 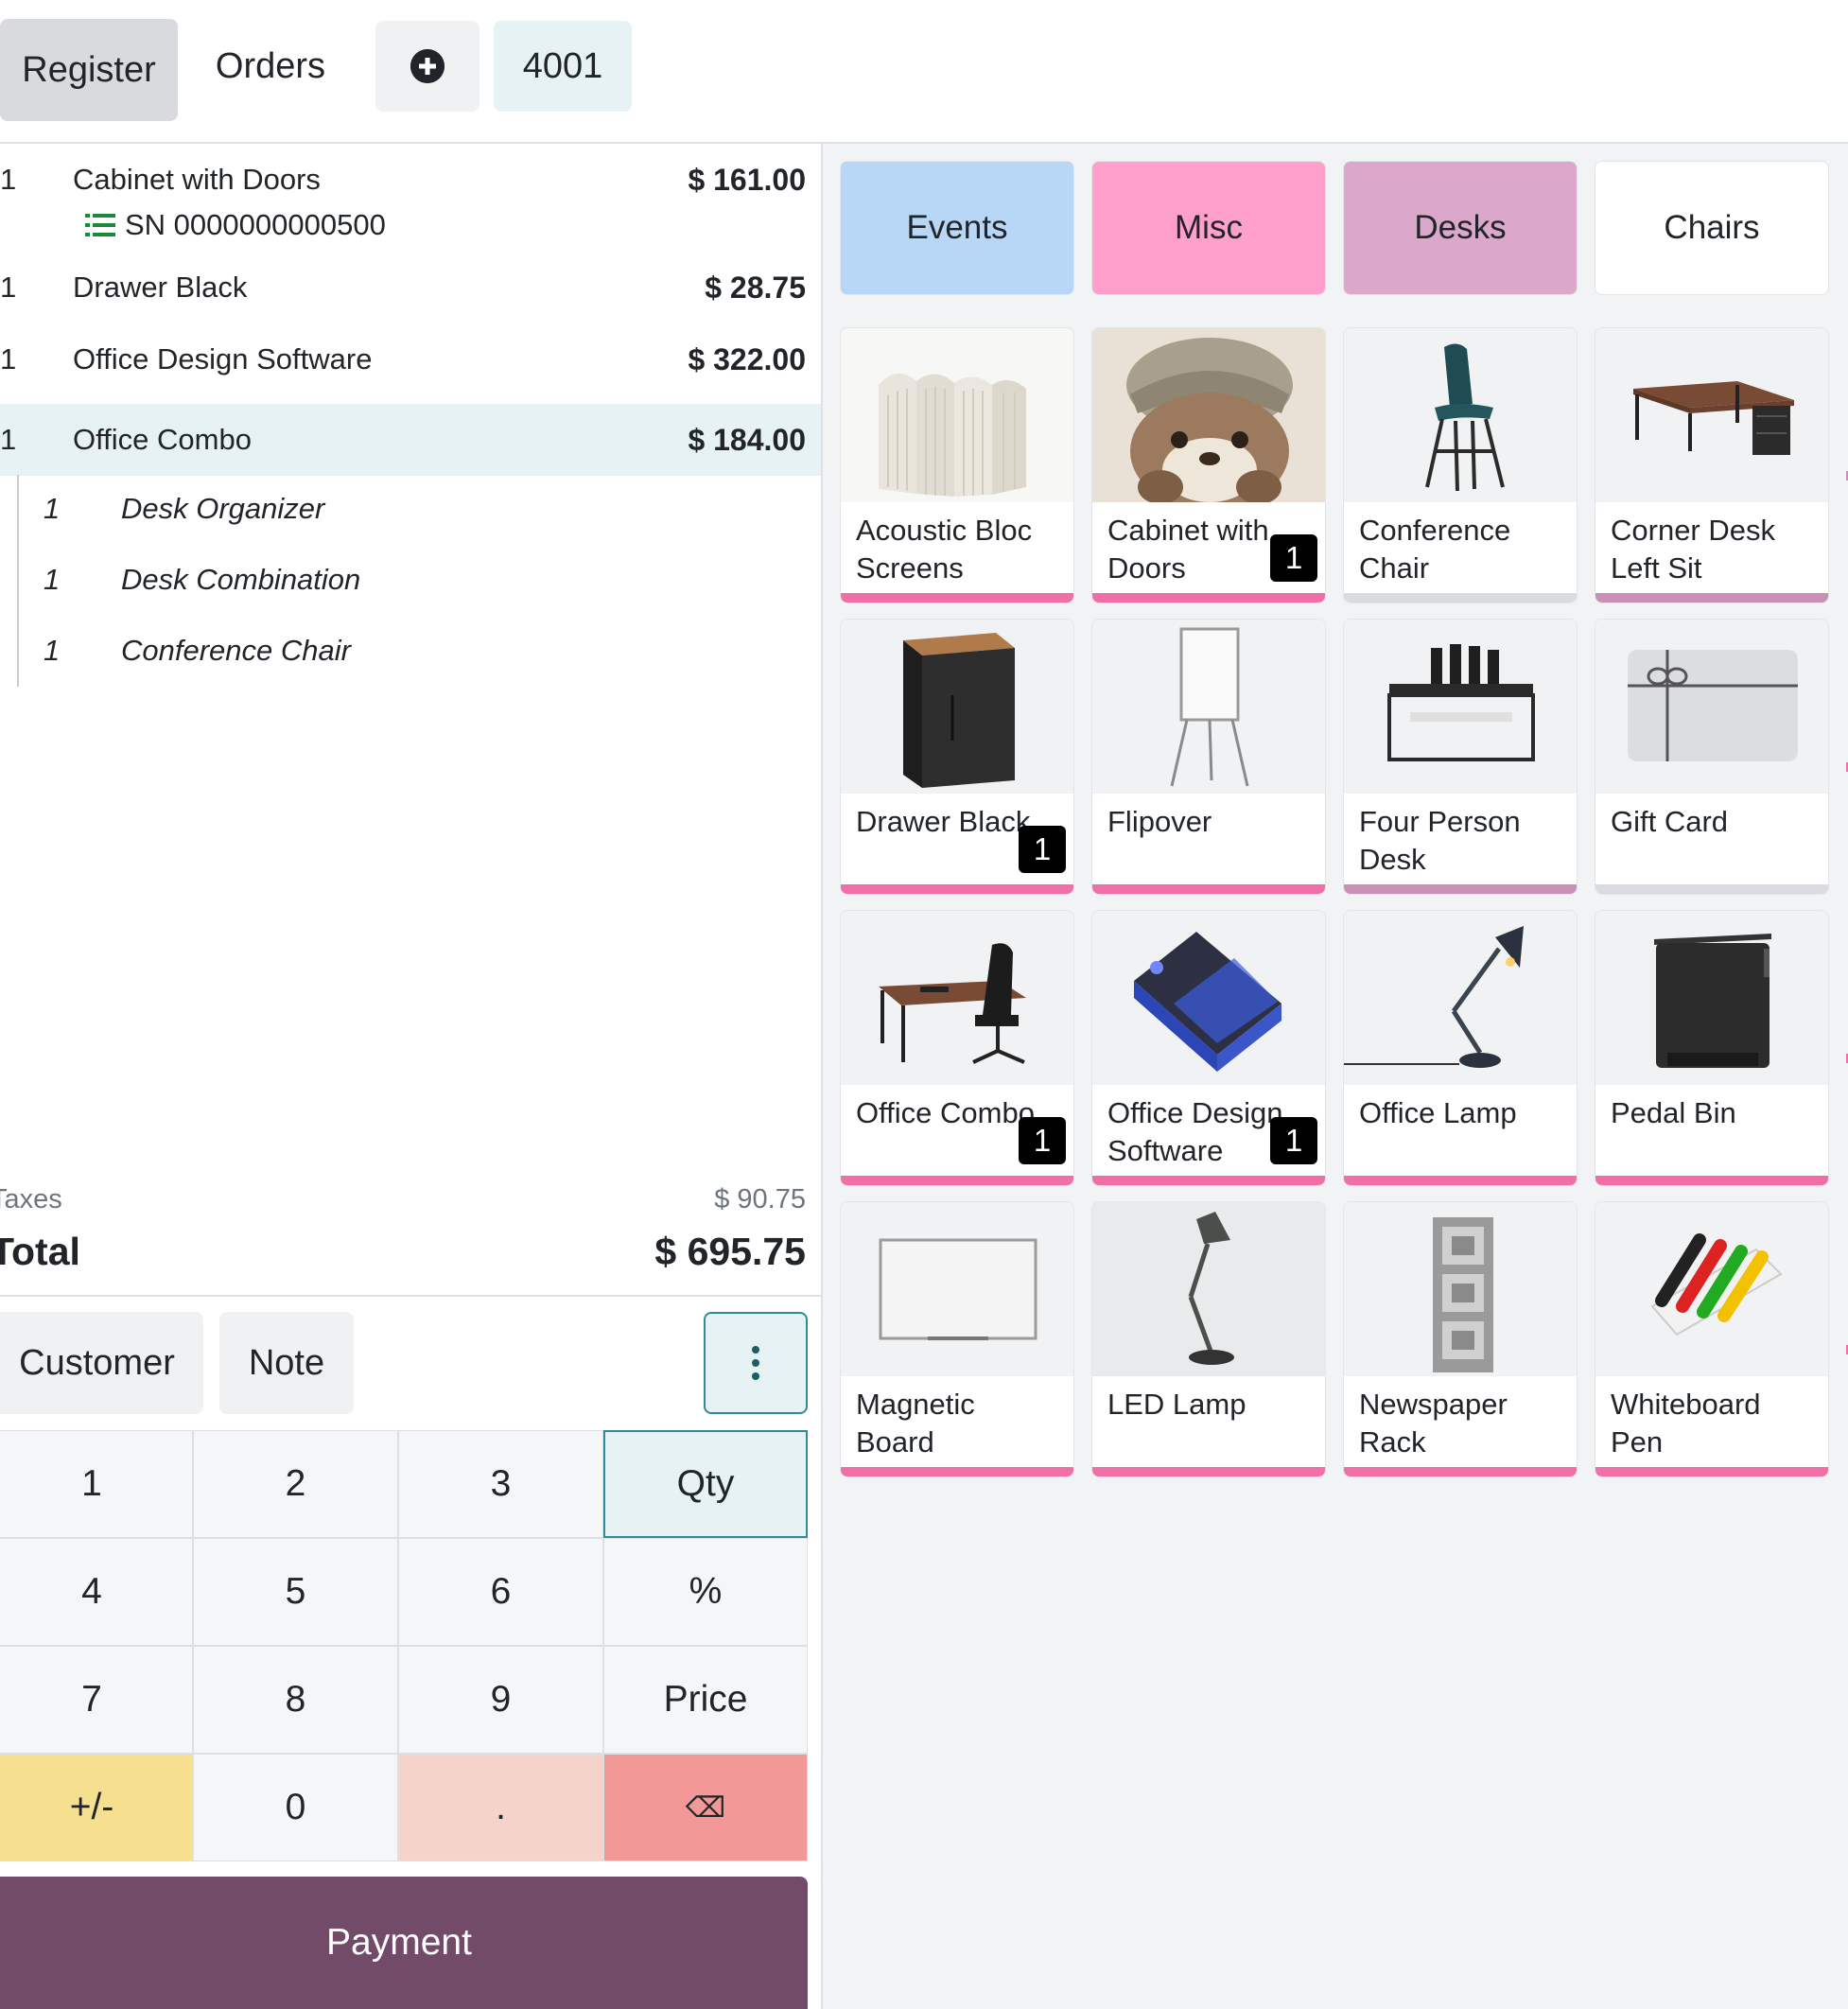 What do you see at coordinates (404, 1943) in the screenshot?
I see `payment-button: Payment` at bounding box center [404, 1943].